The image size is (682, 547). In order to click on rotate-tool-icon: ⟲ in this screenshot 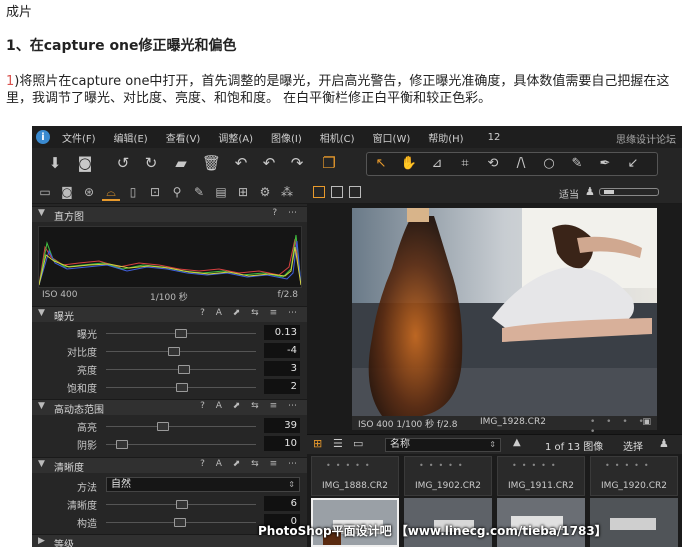, I will do `click(493, 164)`.